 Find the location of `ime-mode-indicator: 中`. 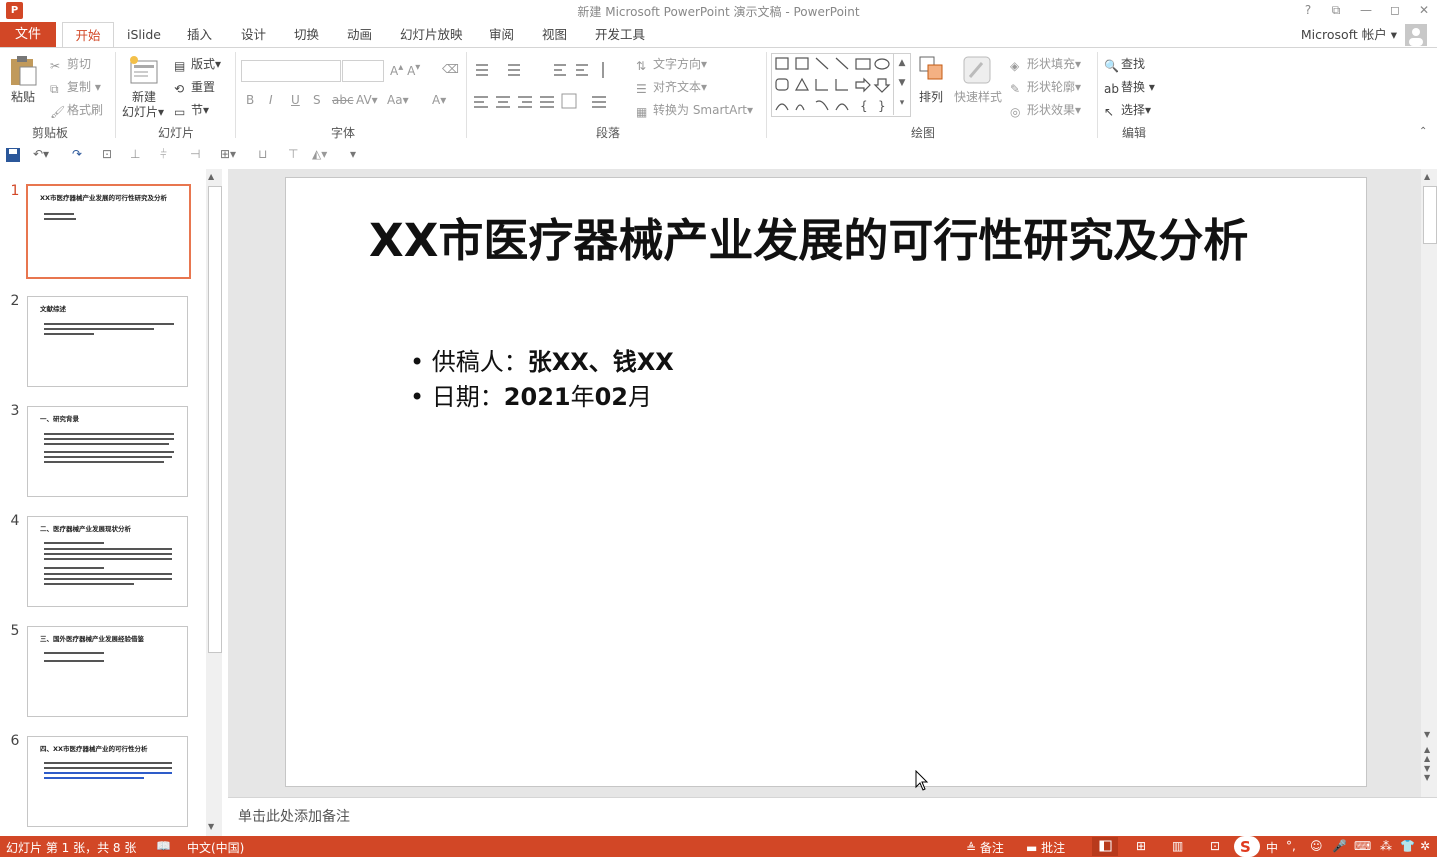

ime-mode-indicator: 中 is located at coordinates (1272, 847).